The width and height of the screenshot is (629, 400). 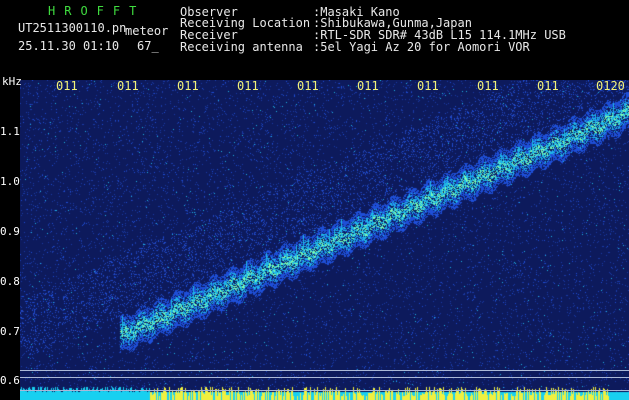 What do you see at coordinates (428, 86) in the screenshot?
I see `time-label: 0117` at bounding box center [428, 86].